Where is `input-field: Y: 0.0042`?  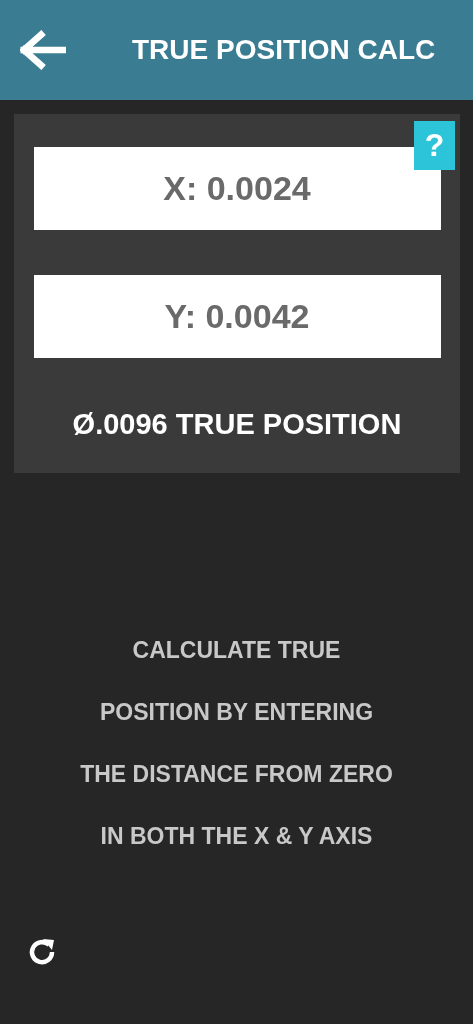
input-field: Y: 0.0042 is located at coordinates (237, 316).